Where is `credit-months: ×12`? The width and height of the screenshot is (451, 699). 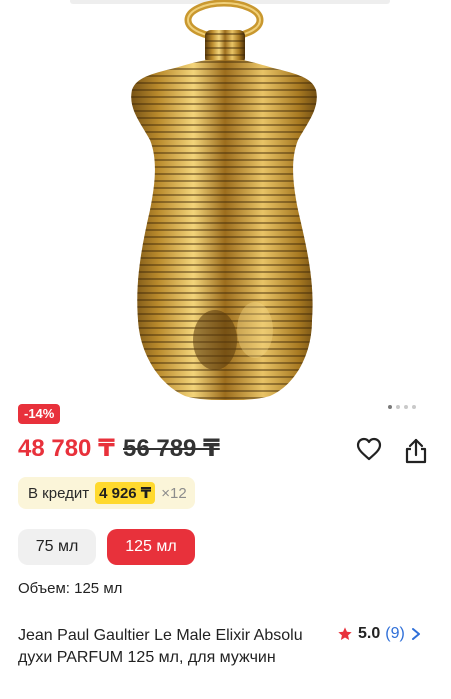
credit-months: ×12 is located at coordinates (174, 493).